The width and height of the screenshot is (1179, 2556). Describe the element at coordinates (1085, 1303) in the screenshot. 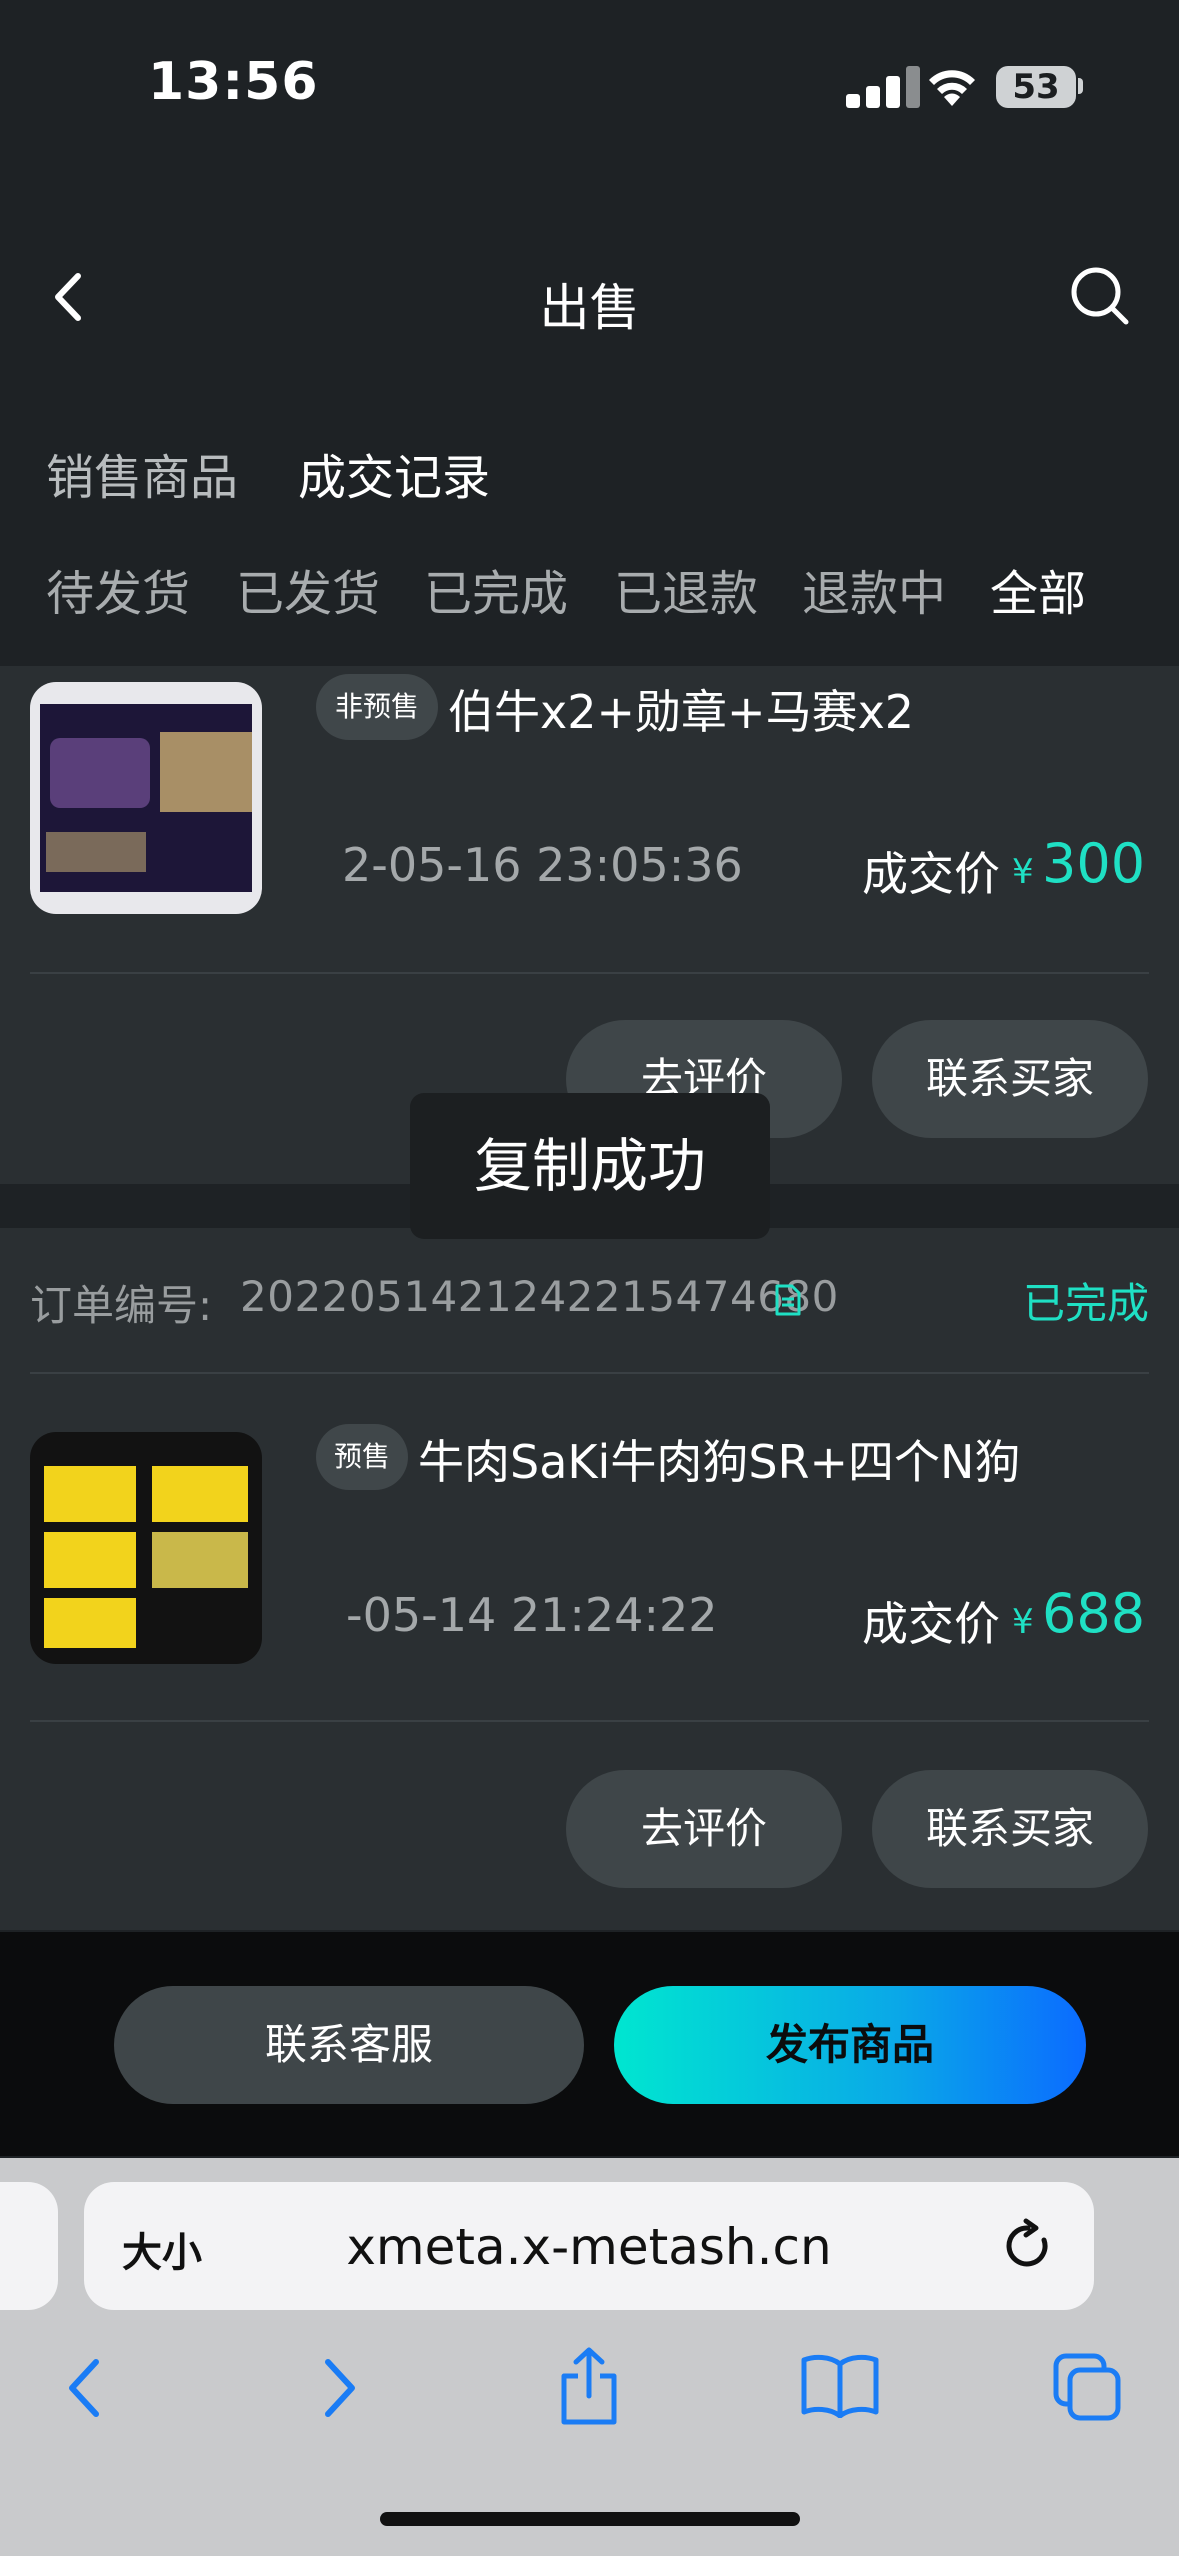

I see `order-status: 已完成` at that location.